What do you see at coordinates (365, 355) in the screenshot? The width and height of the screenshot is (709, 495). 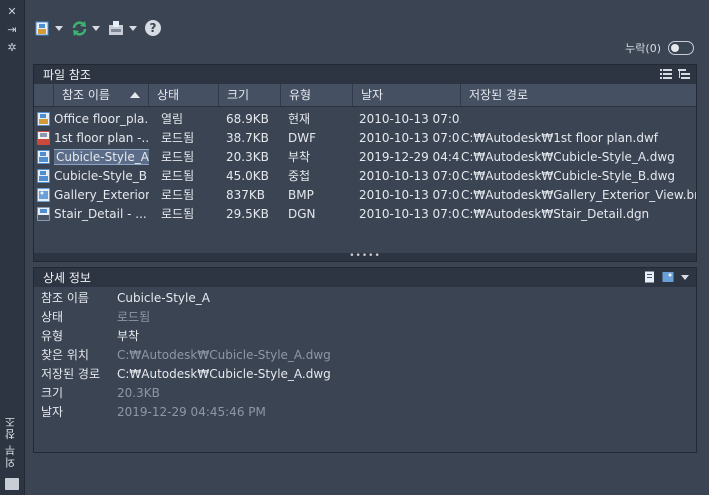 I see `detail-row: 찾은 위치 C:₩Autodesk₩Cubicle-Style_A.dwg` at bounding box center [365, 355].